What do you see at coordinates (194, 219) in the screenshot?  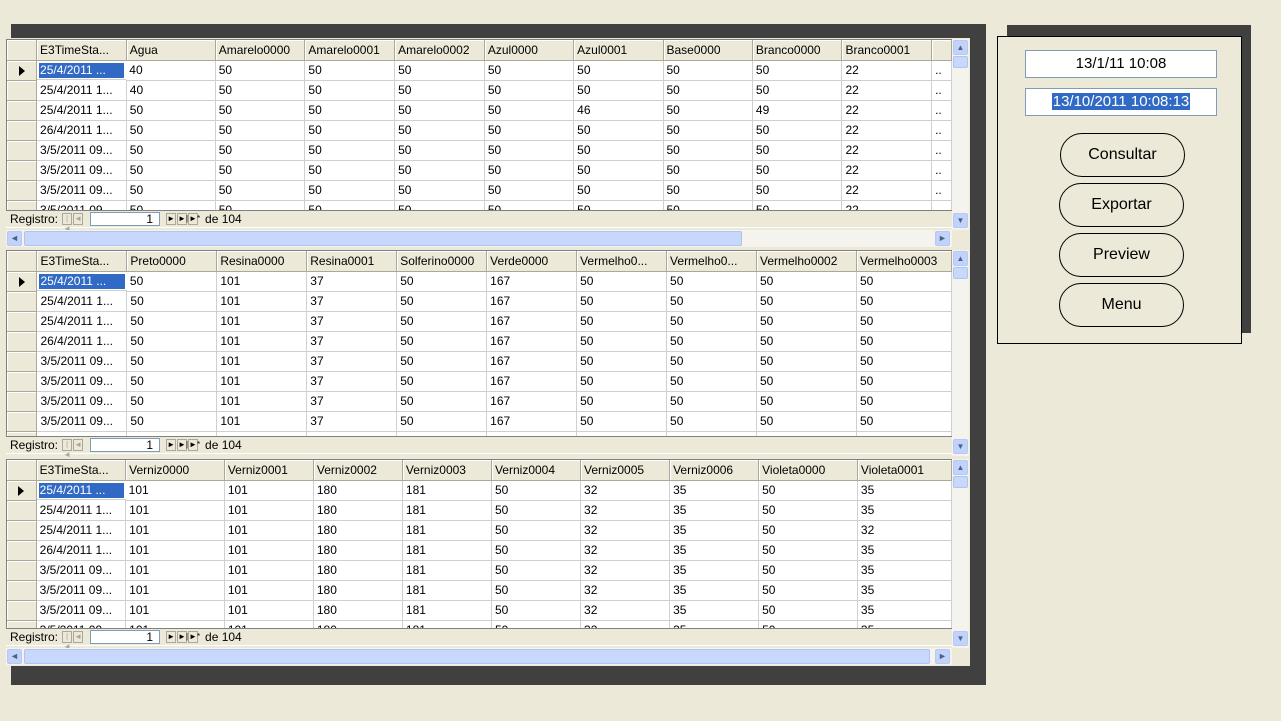 I see `new-record-icon: ►*` at bounding box center [194, 219].